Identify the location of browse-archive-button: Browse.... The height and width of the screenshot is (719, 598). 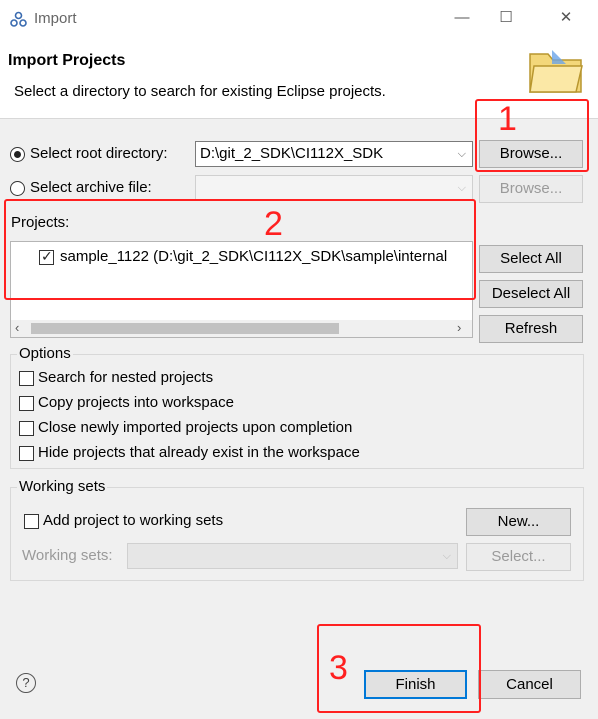
(531, 189).